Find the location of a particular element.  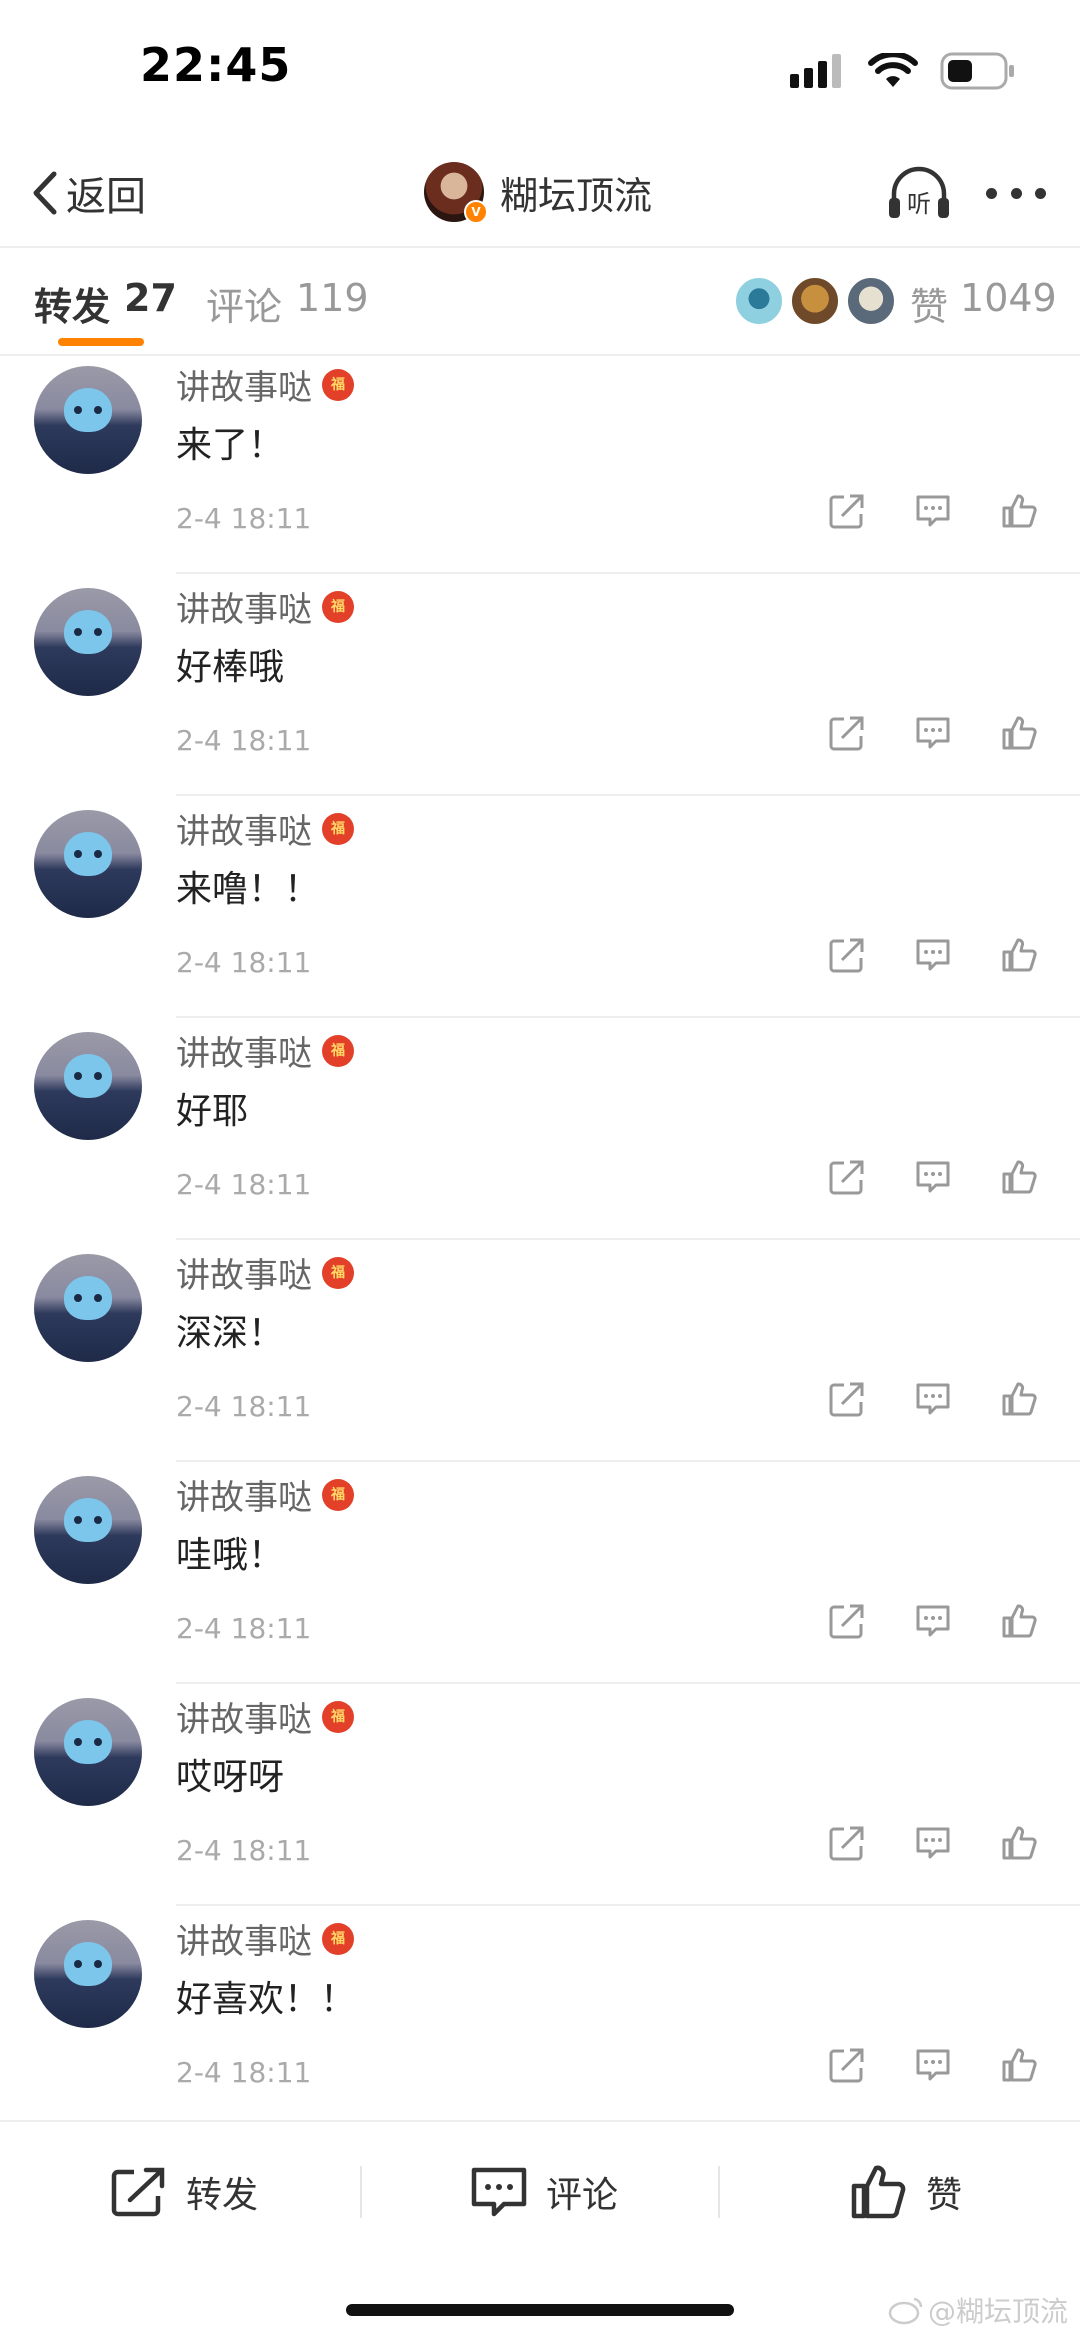

comment-button: 评论 is located at coordinates (544, 2192).